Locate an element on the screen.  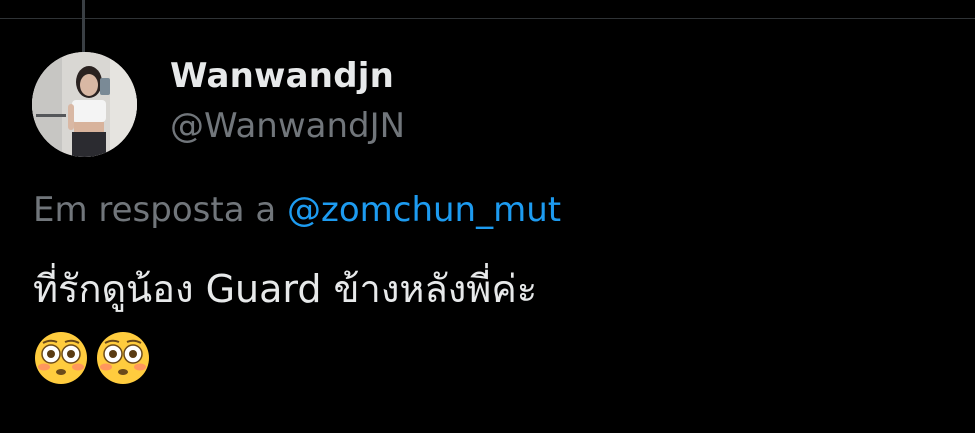
author-handle: @WanwandJN is located at coordinates (287, 126).